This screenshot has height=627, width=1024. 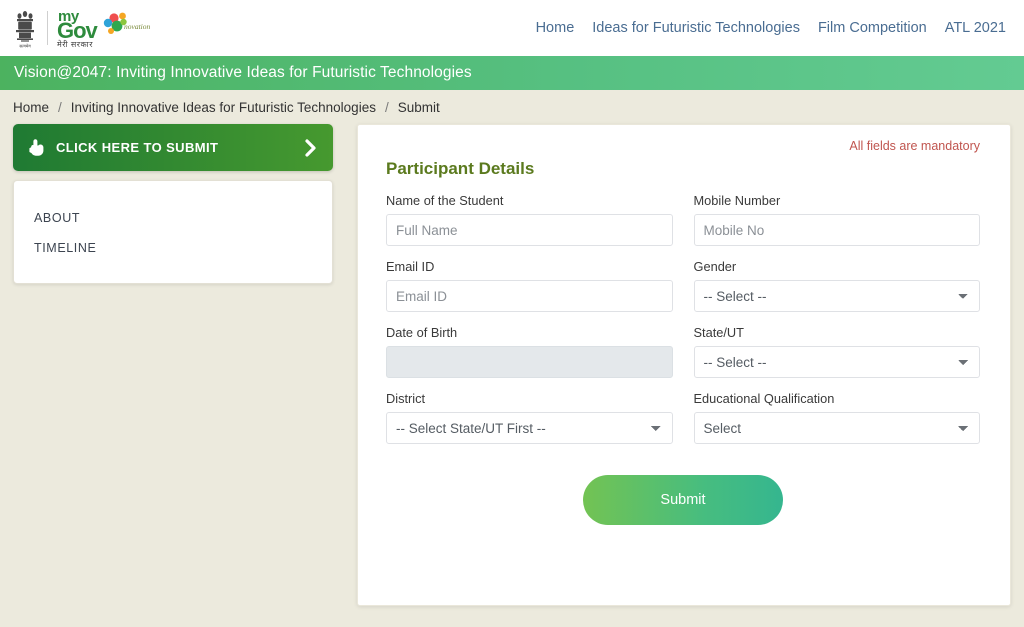 I want to click on mobile-input, so click(x=836, y=230).